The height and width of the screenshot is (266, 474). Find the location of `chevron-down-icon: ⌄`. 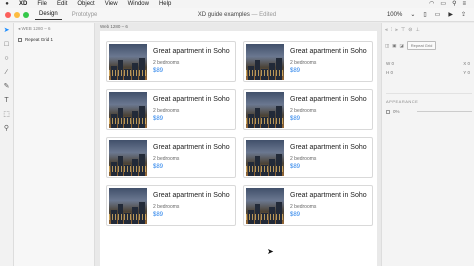

chevron-down-icon: ⌄ is located at coordinates (412, 14).